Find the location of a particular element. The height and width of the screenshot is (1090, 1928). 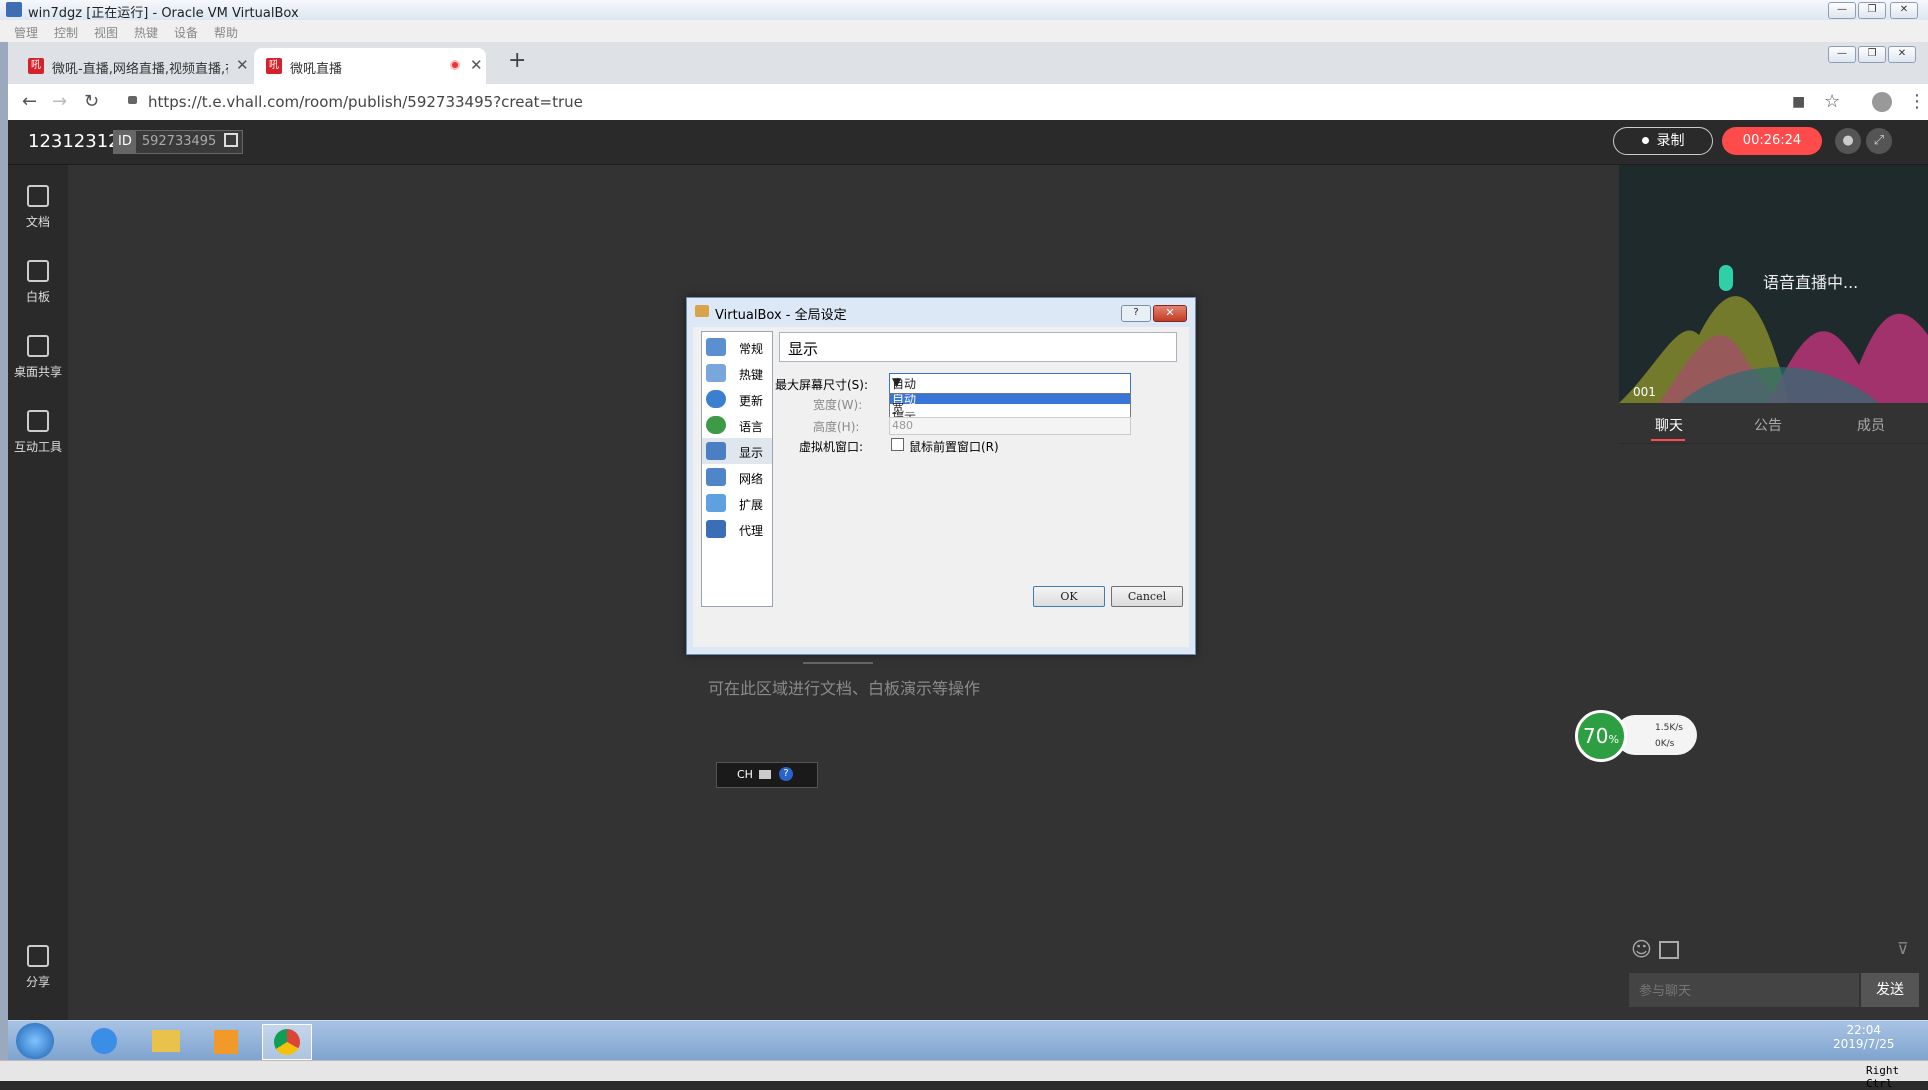

stage-hint: 可在此区域进行文档、白板演示等操作 is located at coordinates (844, 688).